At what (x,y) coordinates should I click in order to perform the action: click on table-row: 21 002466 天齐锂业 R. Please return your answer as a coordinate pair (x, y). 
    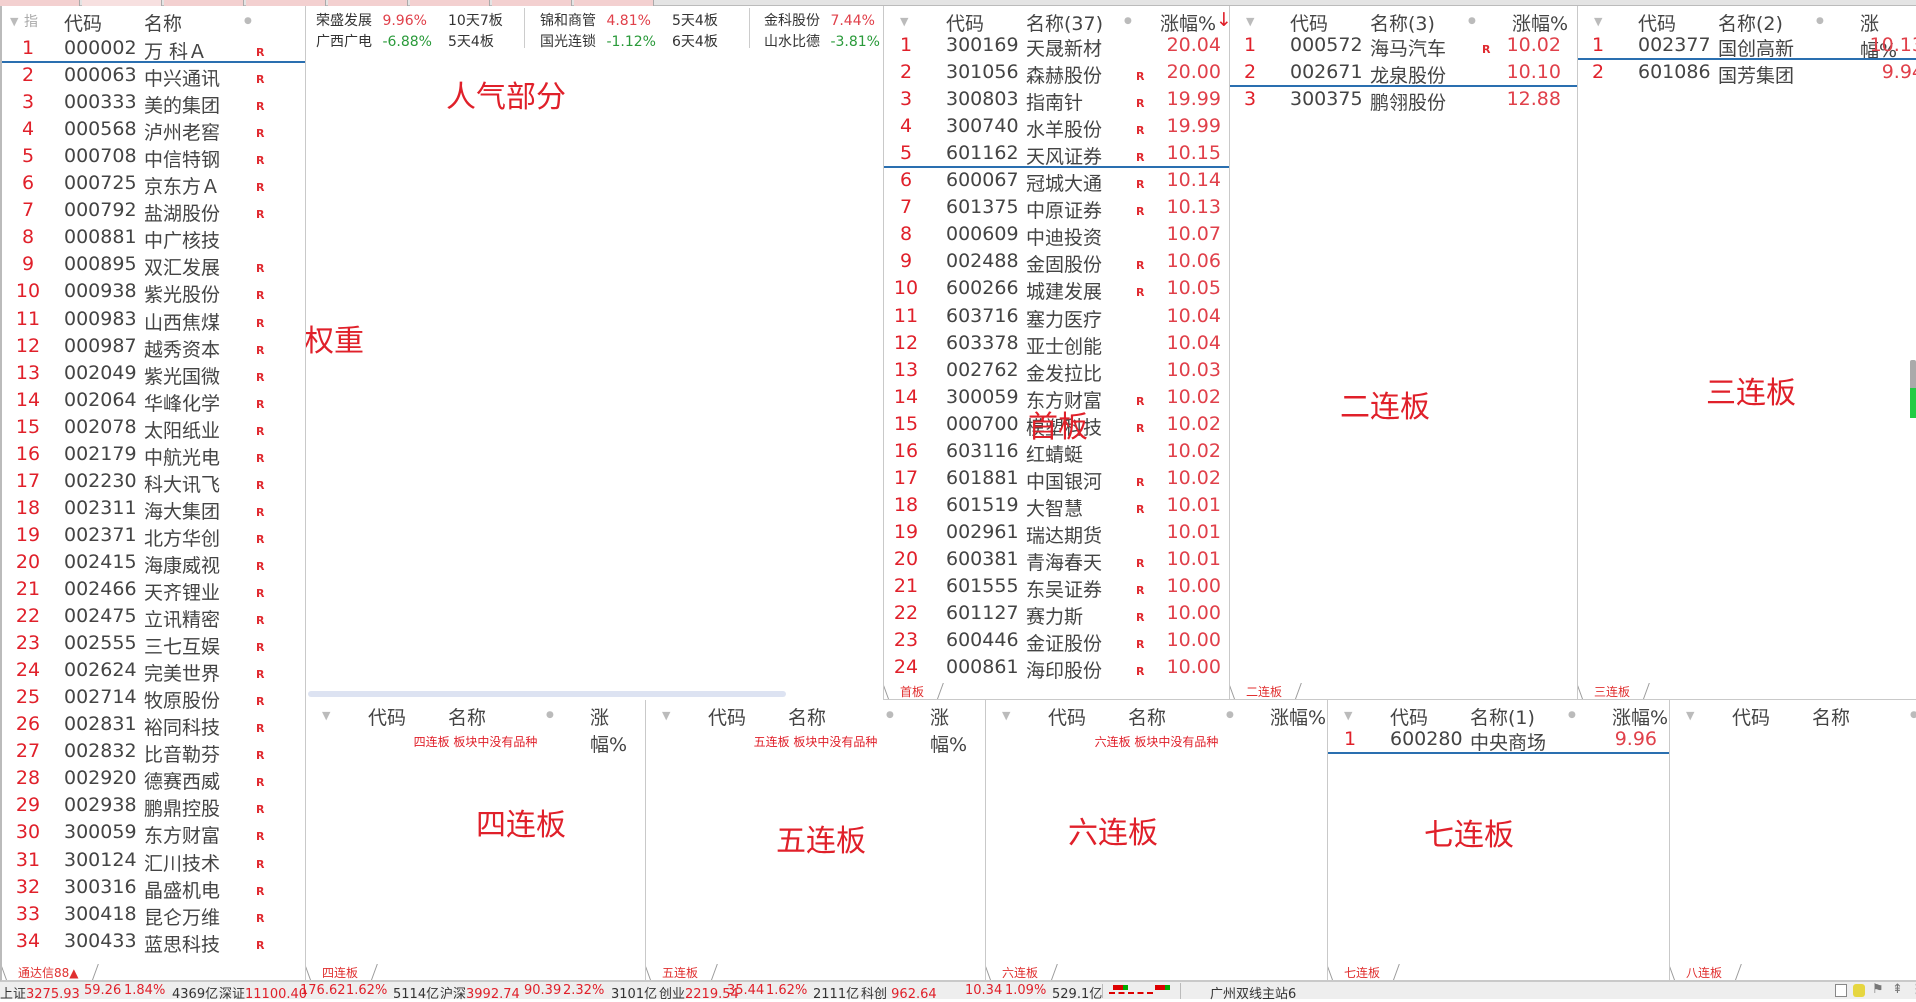
    Looking at the image, I should click on (153, 590).